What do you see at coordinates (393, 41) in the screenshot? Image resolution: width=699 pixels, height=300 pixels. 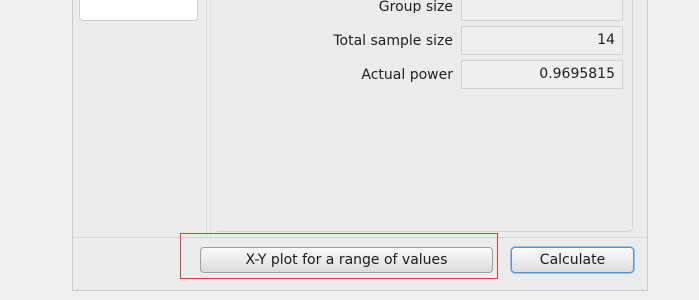 I see `total-sample-size-label: Total sample size` at bounding box center [393, 41].